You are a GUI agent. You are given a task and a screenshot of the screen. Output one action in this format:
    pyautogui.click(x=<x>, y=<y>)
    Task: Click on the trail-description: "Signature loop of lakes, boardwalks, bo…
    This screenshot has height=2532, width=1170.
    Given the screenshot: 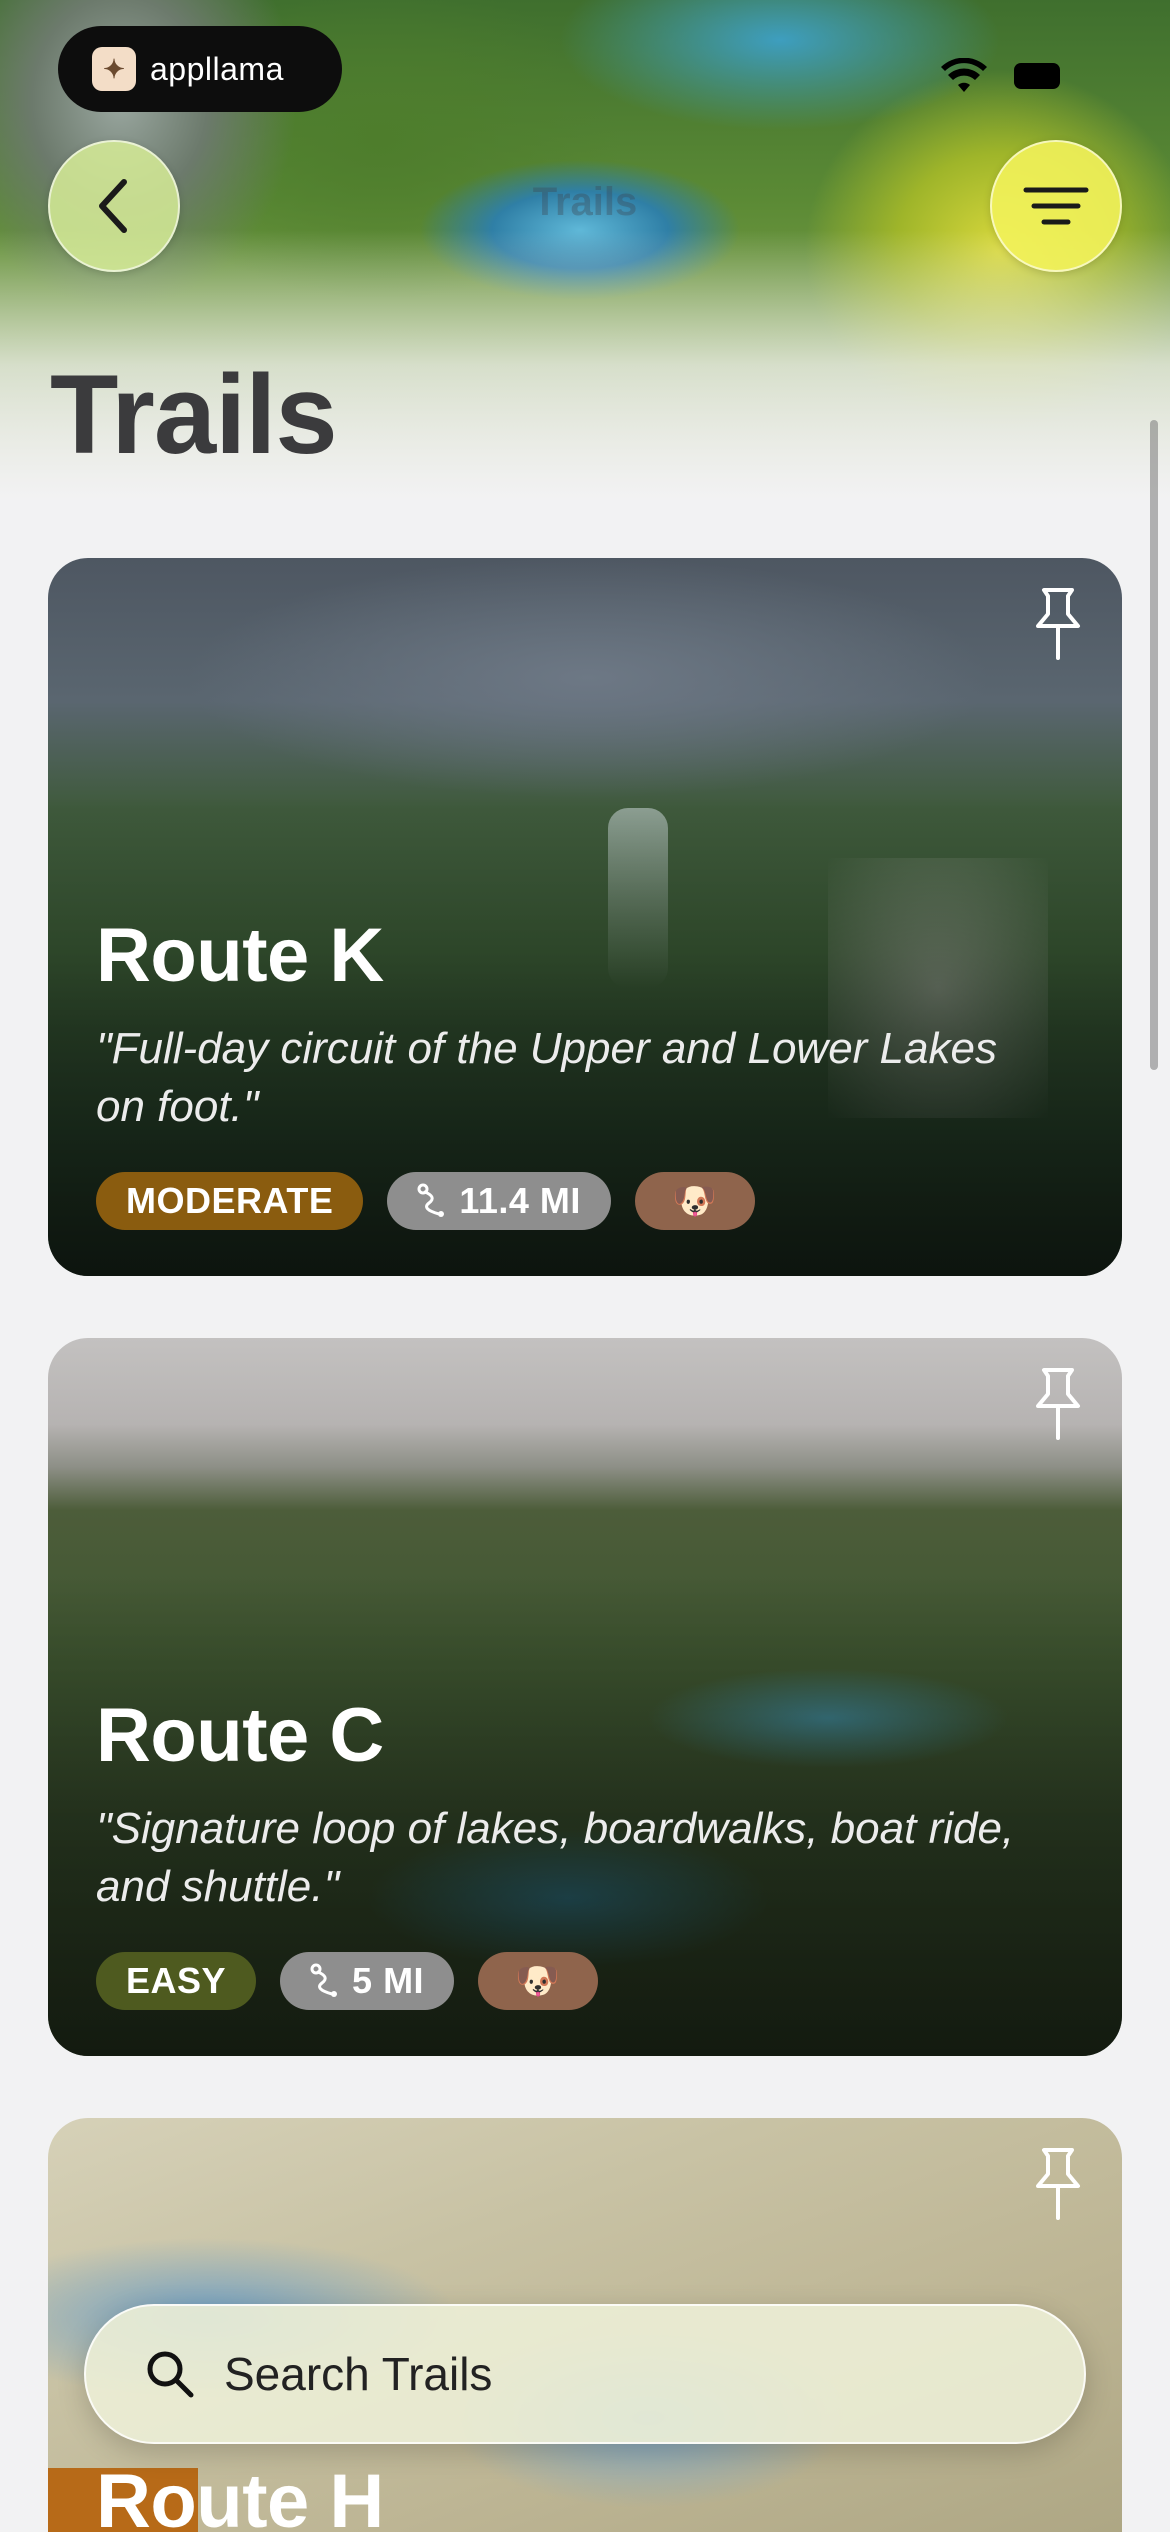 What is the action you would take?
    pyautogui.click(x=555, y=1857)
    